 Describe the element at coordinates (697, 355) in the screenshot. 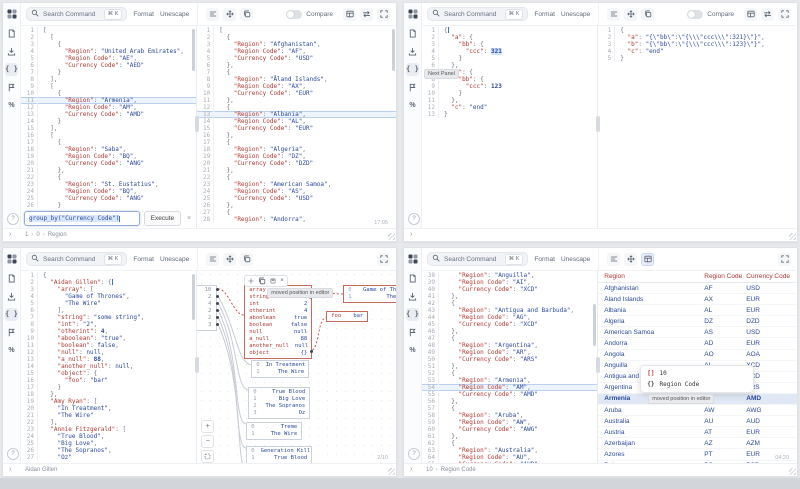

I see `table-row: Angola AO AOA` at that location.